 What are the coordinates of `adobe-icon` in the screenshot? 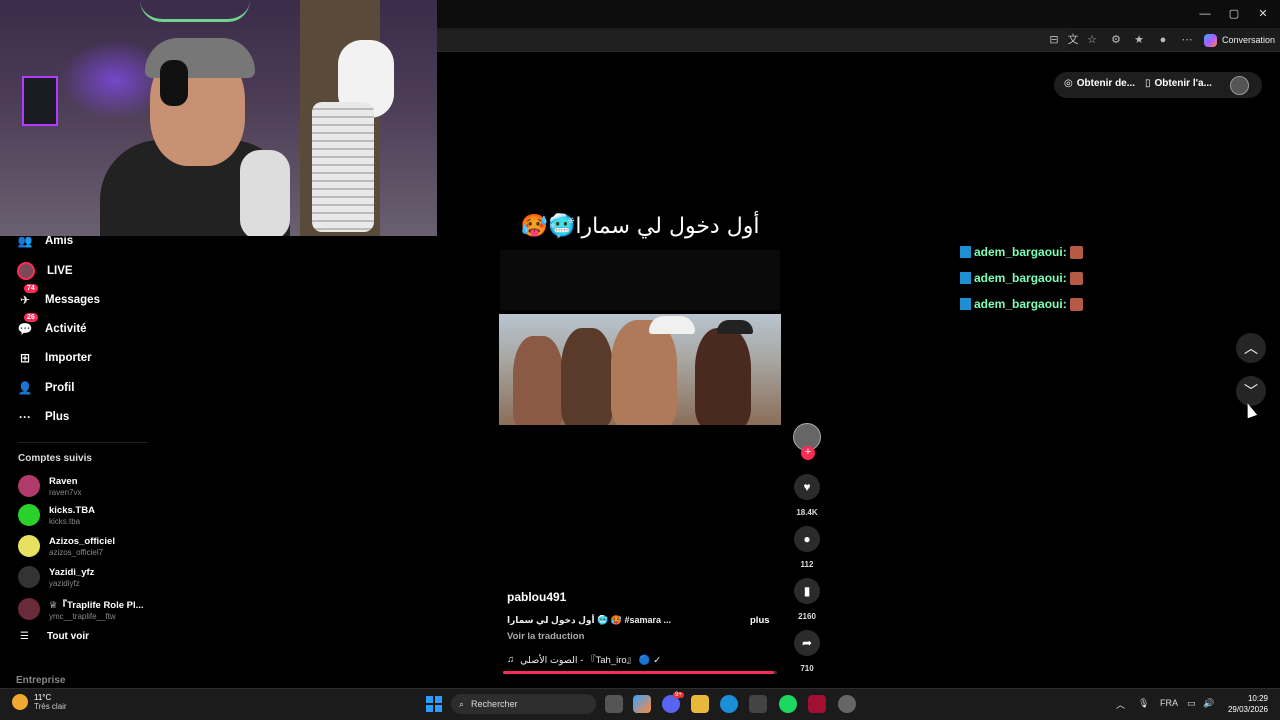 It's located at (817, 704).